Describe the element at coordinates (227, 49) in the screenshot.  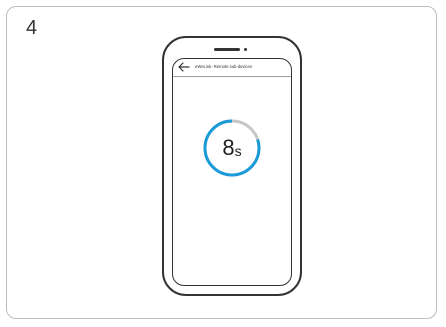
I see `phone-speaker` at that location.